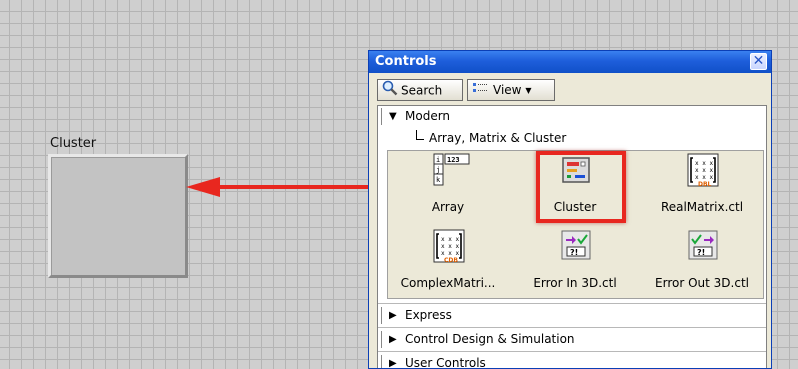  I want to click on chevron-down-icon: ▼, so click(528, 90).